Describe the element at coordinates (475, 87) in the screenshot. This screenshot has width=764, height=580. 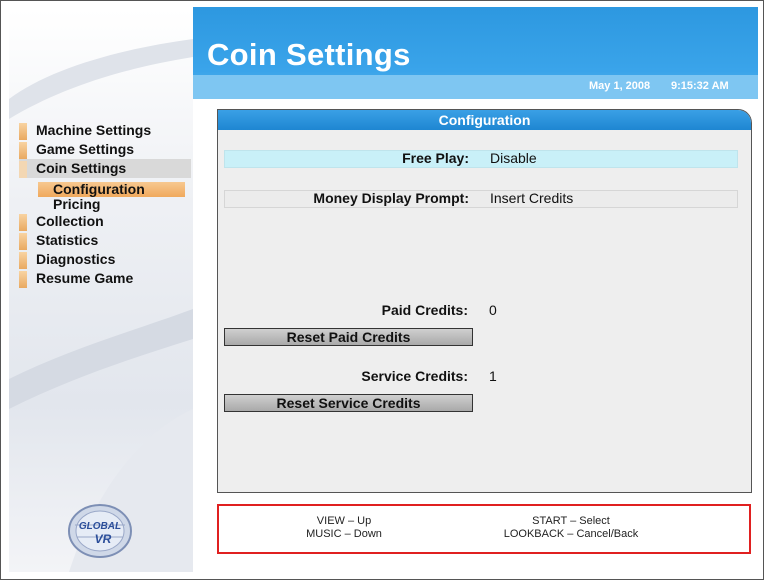
I see `date-bar: May 1, 2008 9:15:32 AM` at that location.